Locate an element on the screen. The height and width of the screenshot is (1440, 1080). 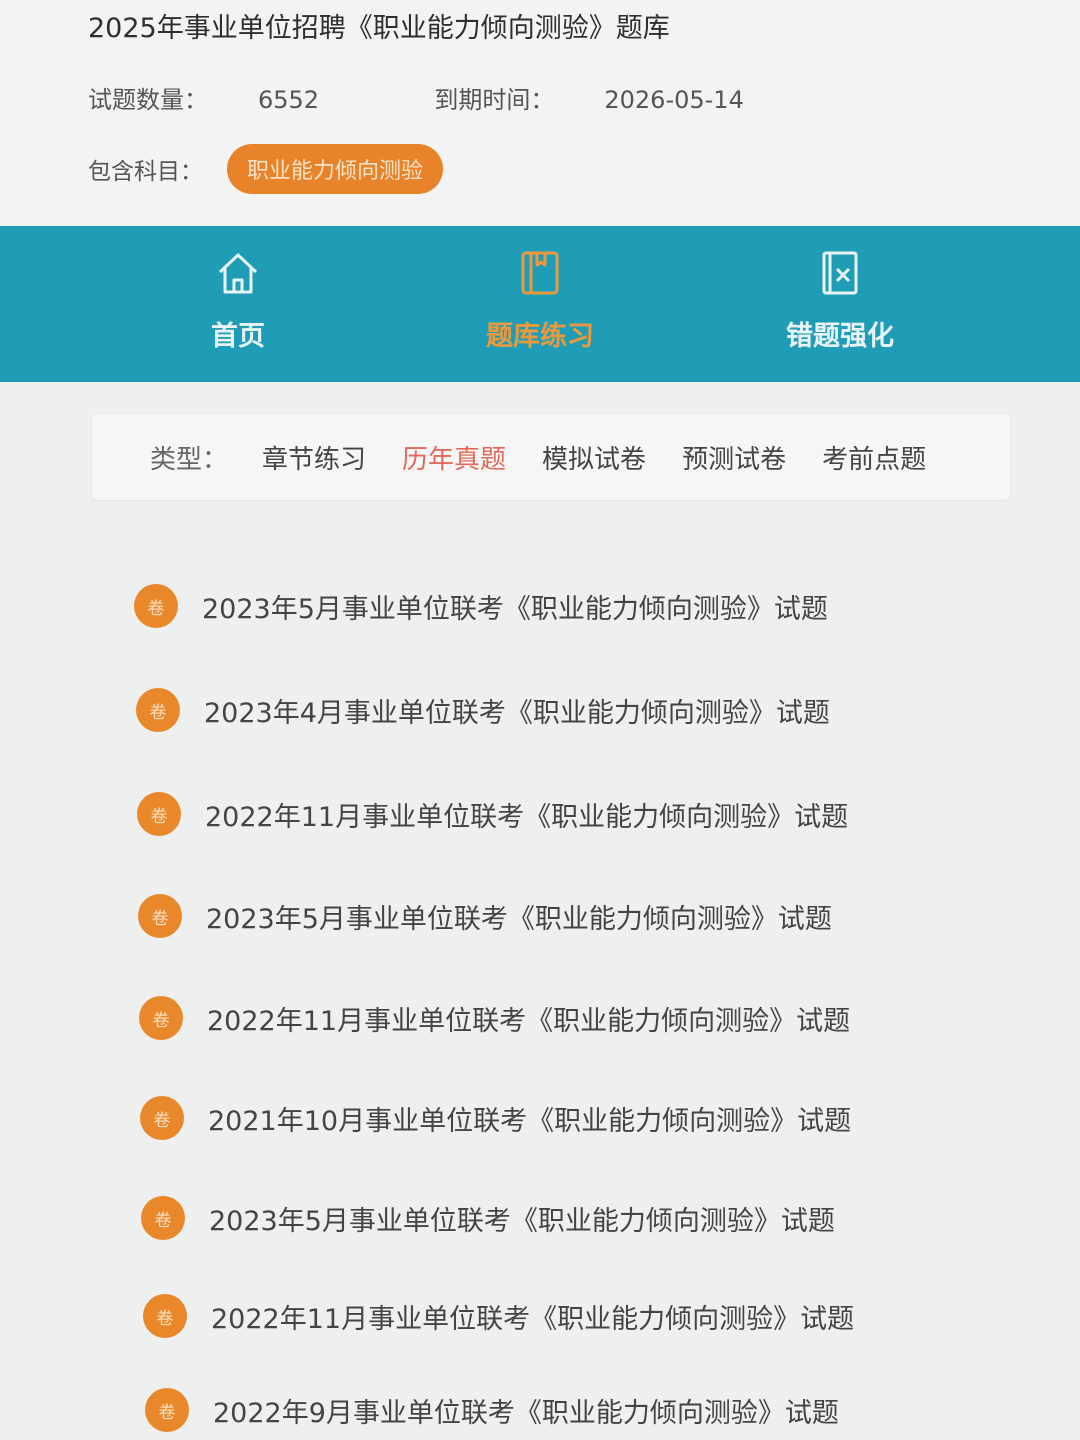
bank-meta: 试题数量： 6552 到期时间： 2026-05-14 is located at coordinates (416, 97).